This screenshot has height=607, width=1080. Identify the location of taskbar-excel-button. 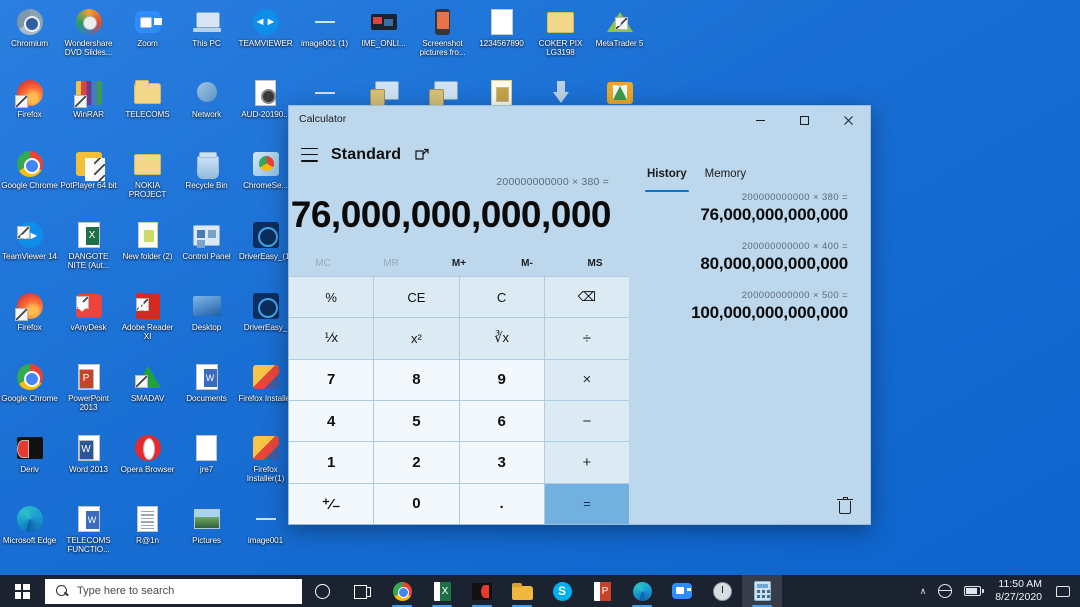
(442, 591).